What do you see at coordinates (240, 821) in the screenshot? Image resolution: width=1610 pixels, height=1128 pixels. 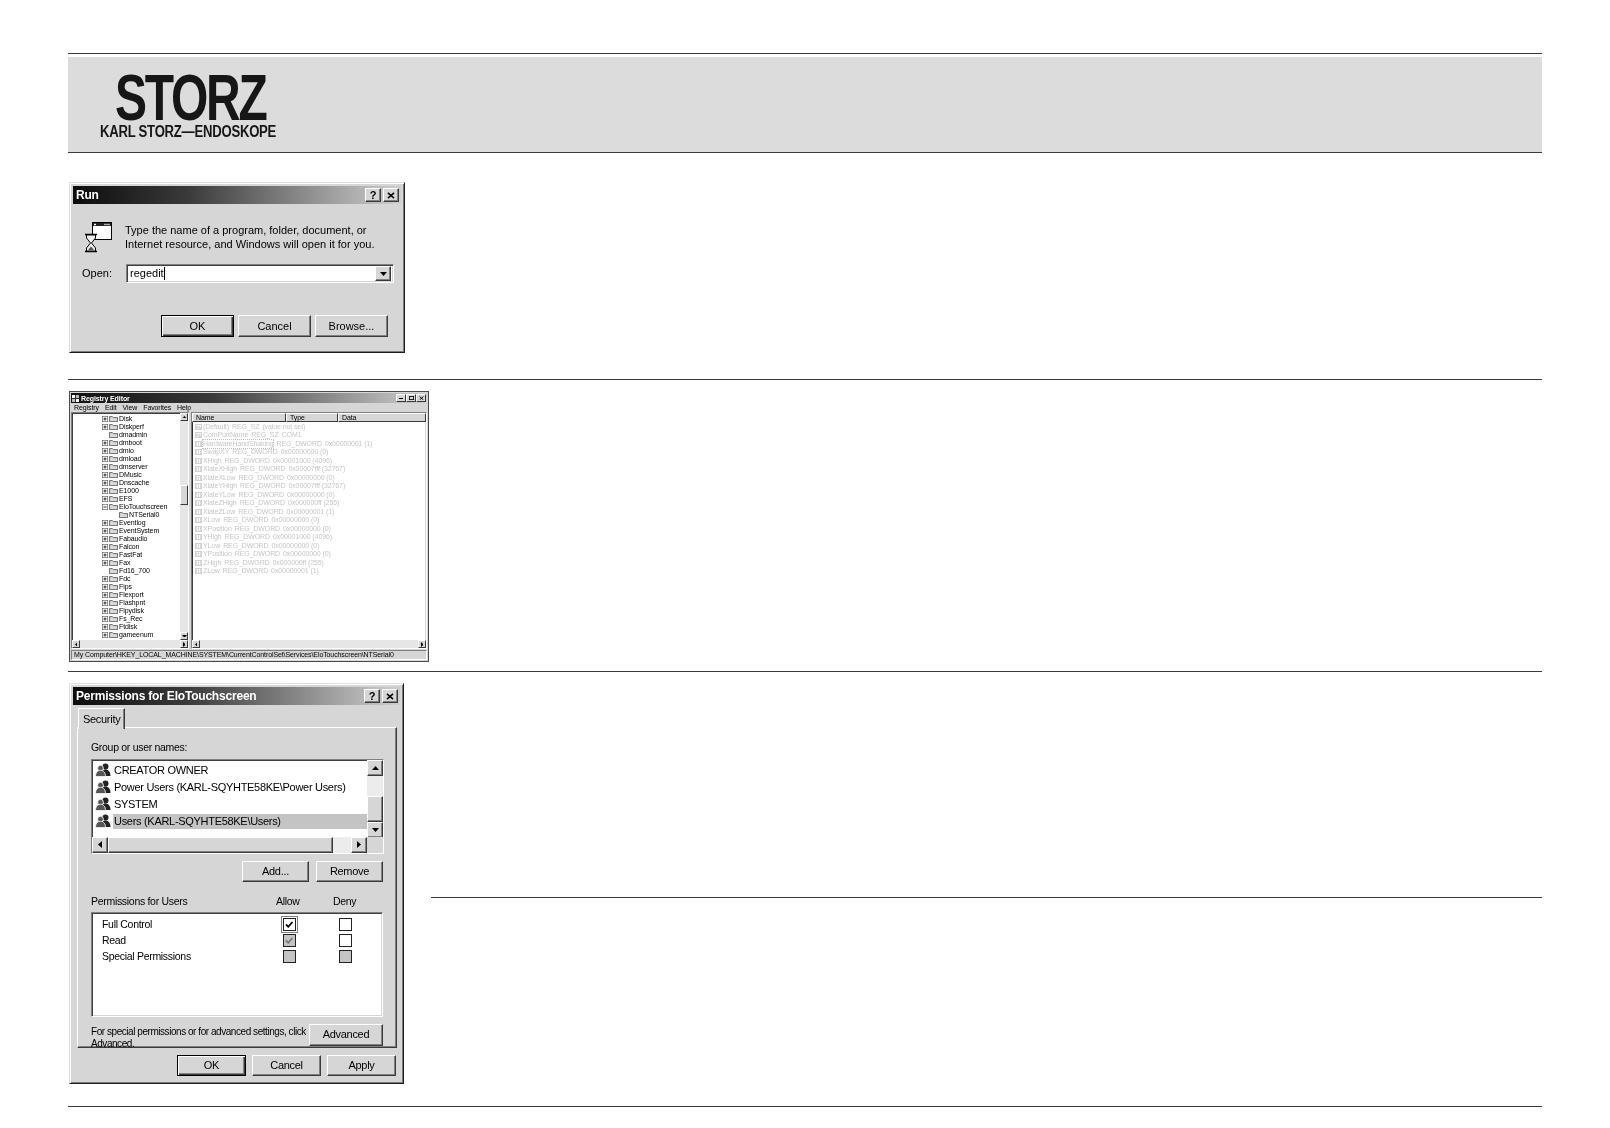 I see `list-item: Users (KARL-SQYHTE58KE\Users)` at bounding box center [240, 821].